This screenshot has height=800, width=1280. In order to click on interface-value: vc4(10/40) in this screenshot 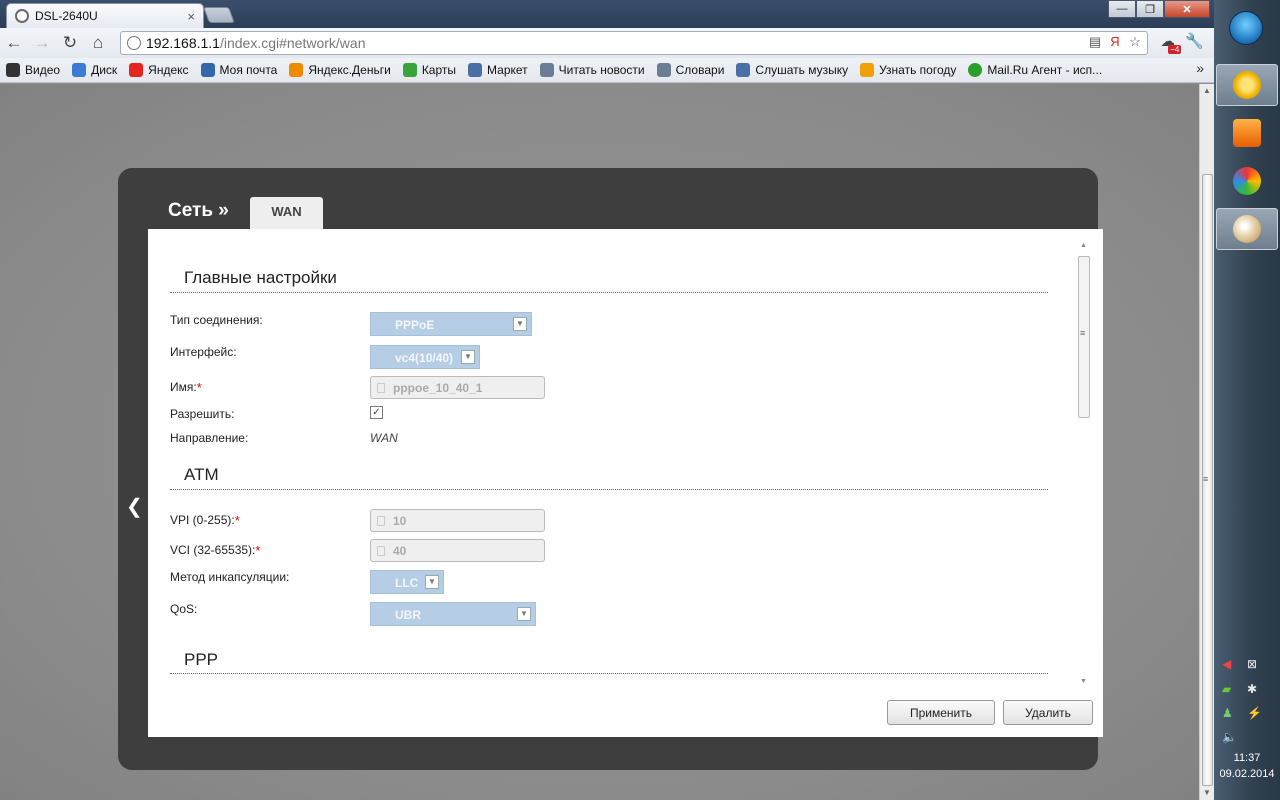, I will do `click(424, 358)`.